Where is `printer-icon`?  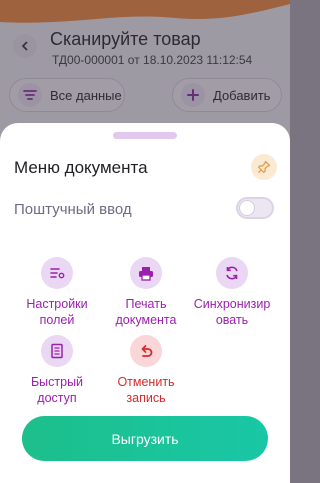 printer-icon is located at coordinates (146, 273).